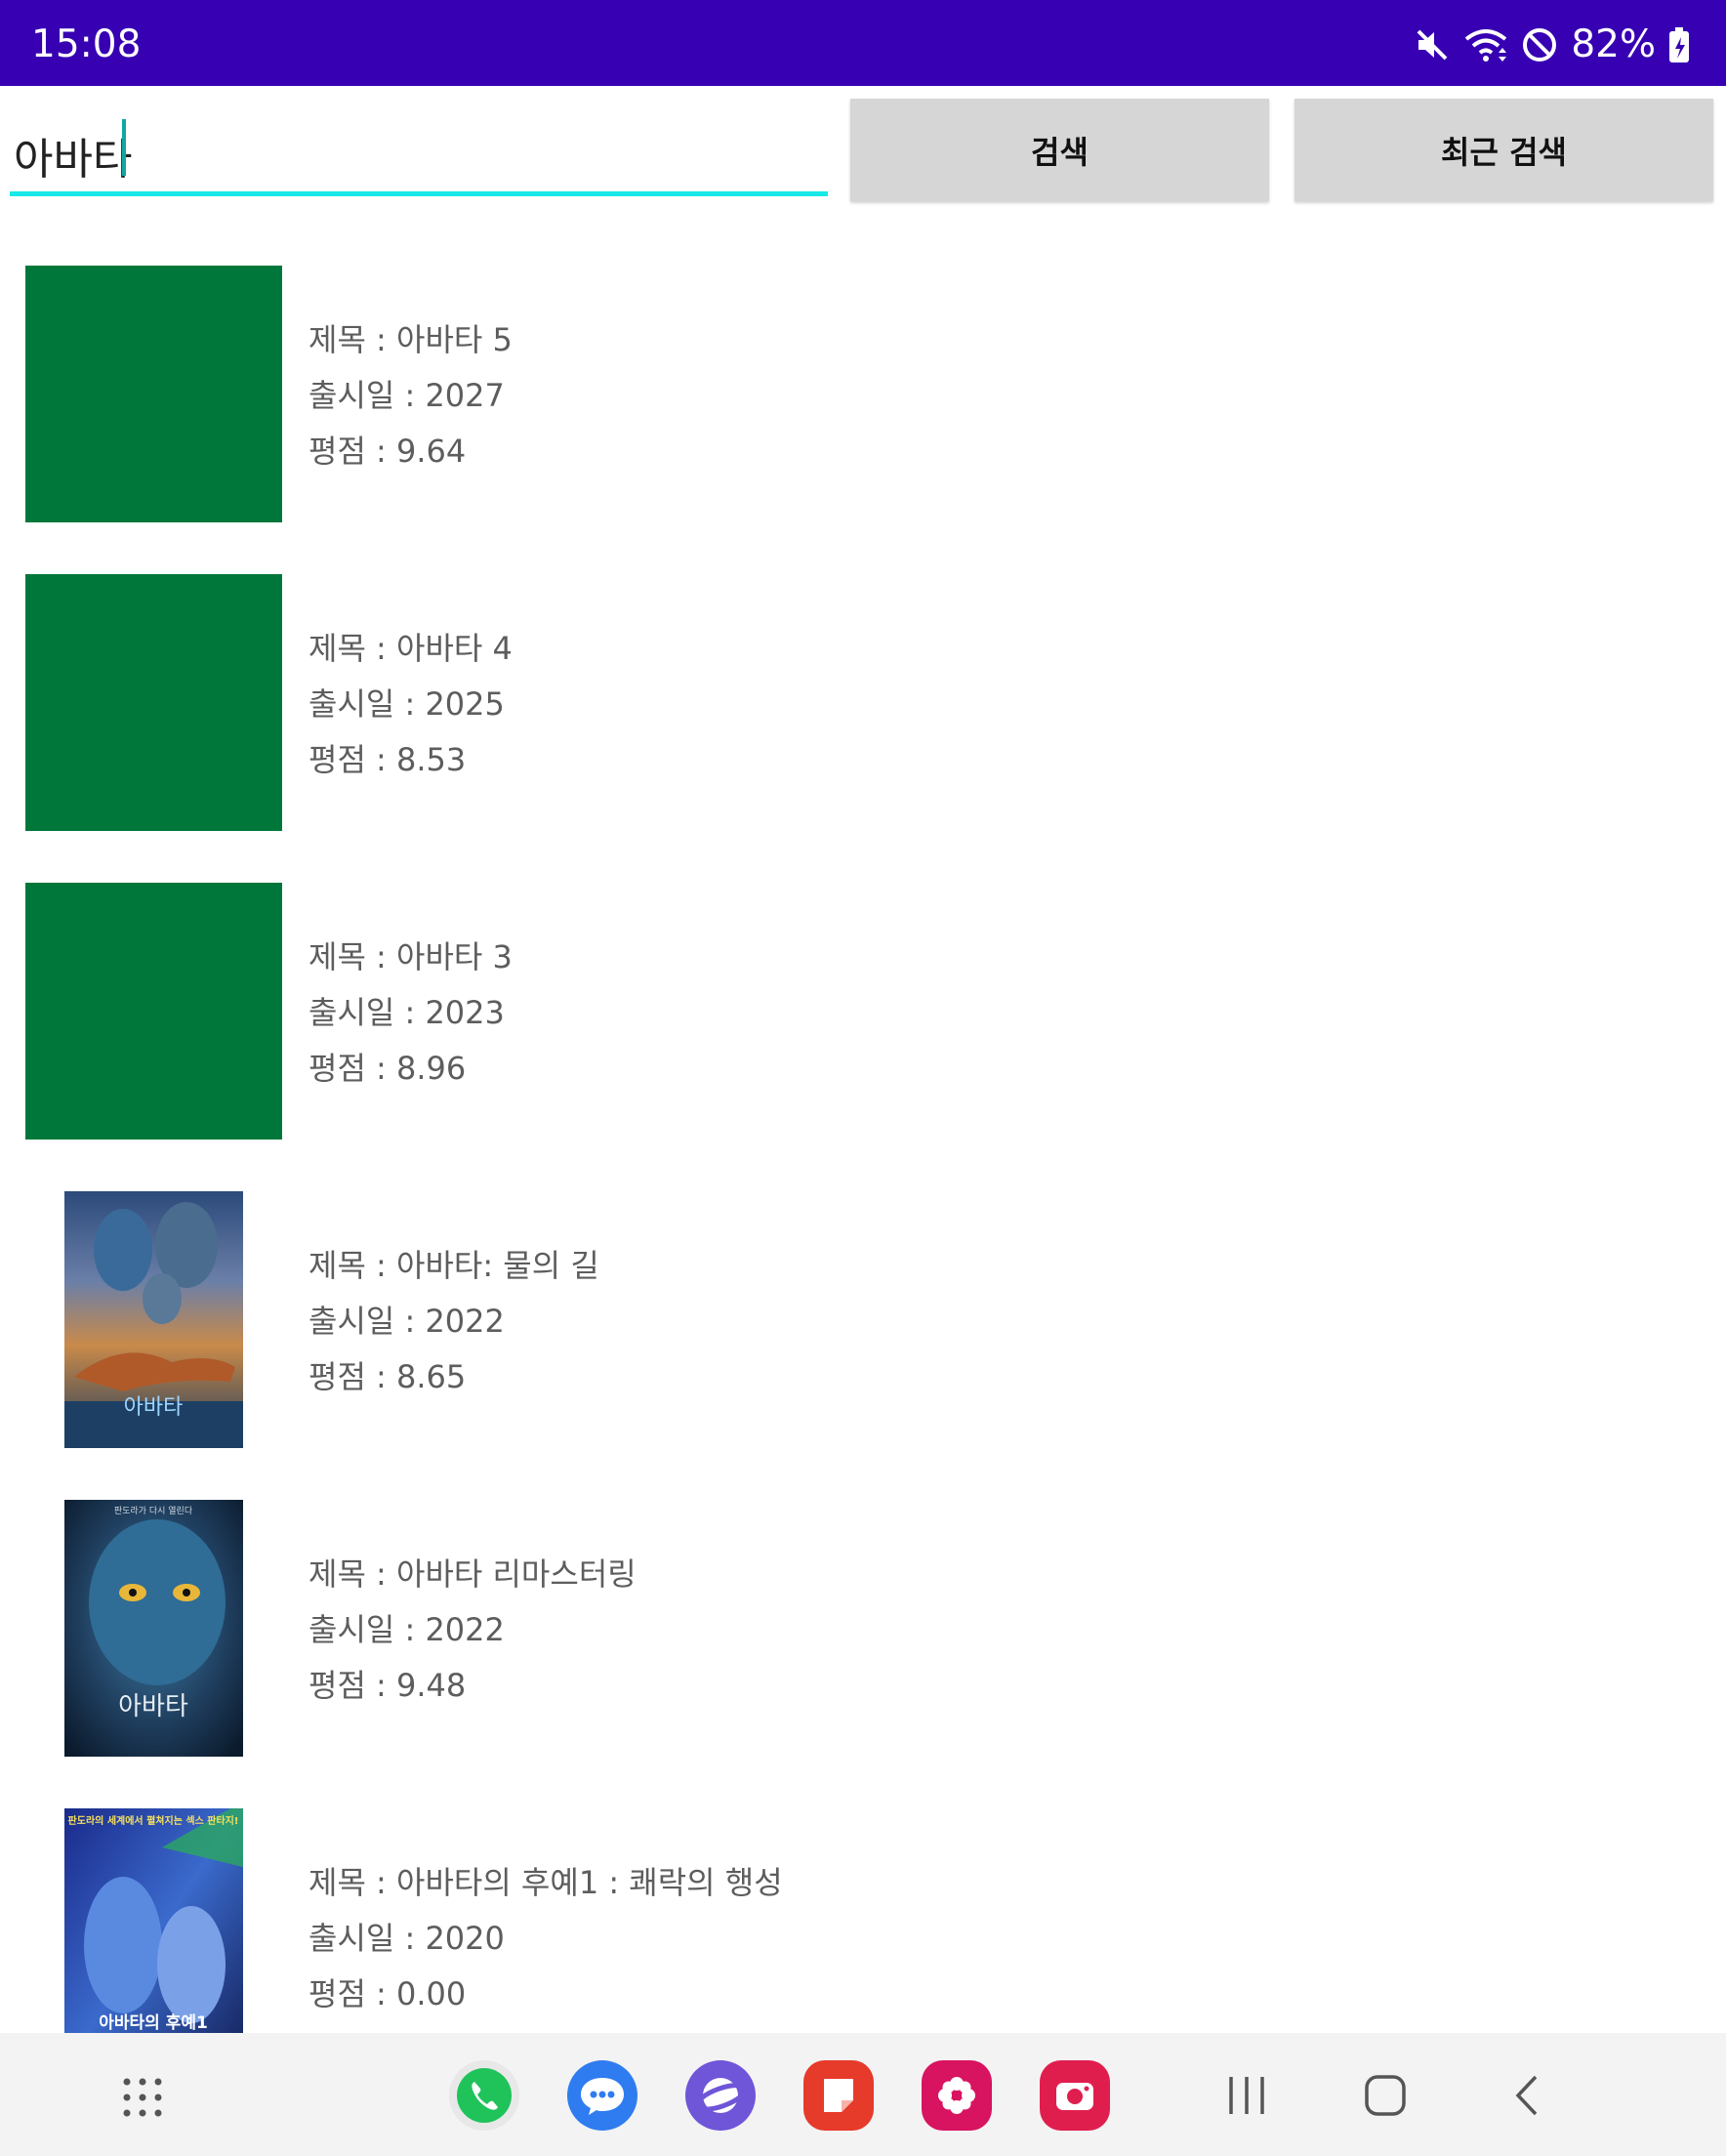 The height and width of the screenshot is (2156, 1726). Describe the element at coordinates (484, 2095) in the screenshot. I see `phone-icon` at that location.